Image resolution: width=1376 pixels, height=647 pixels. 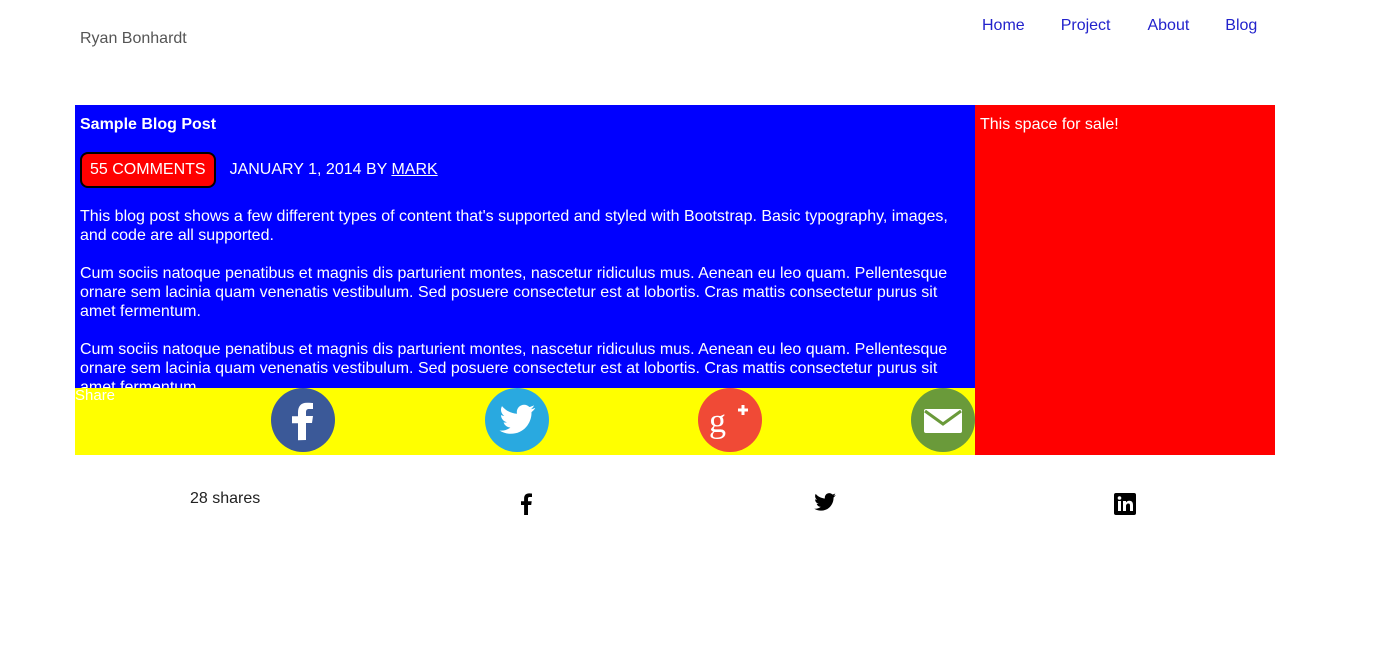 I want to click on google-plus-icon: g, so click(x=730, y=420).